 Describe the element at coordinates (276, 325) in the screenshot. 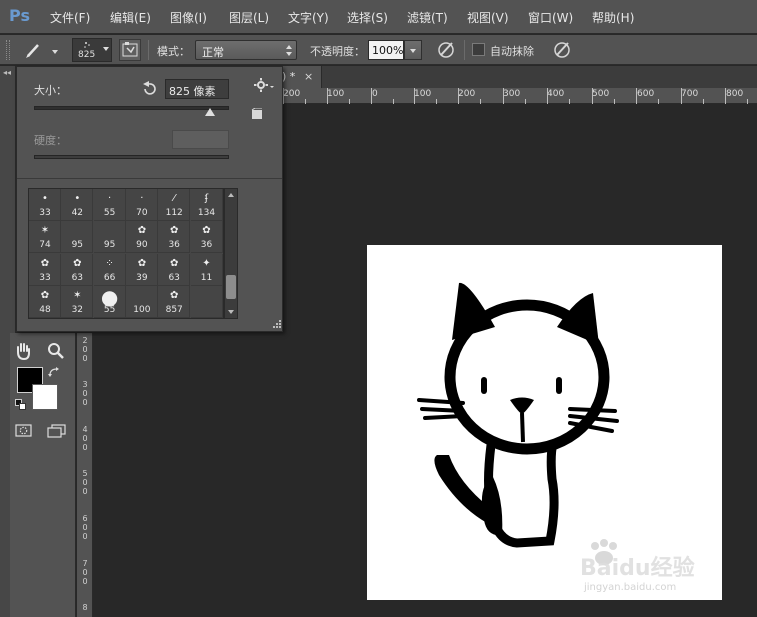

I see `panel-resize-grip` at that location.